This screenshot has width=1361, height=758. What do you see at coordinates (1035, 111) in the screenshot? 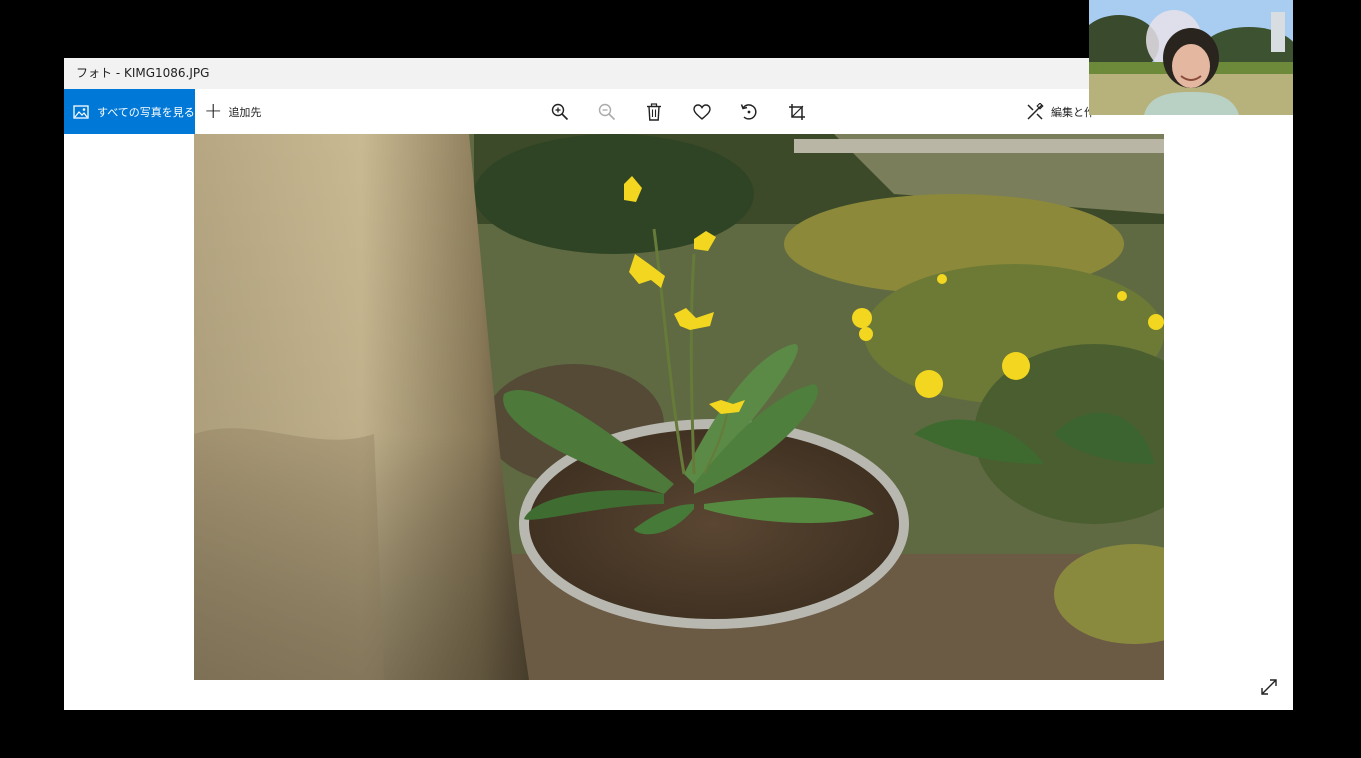
I see `edit-create-icon` at bounding box center [1035, 111].